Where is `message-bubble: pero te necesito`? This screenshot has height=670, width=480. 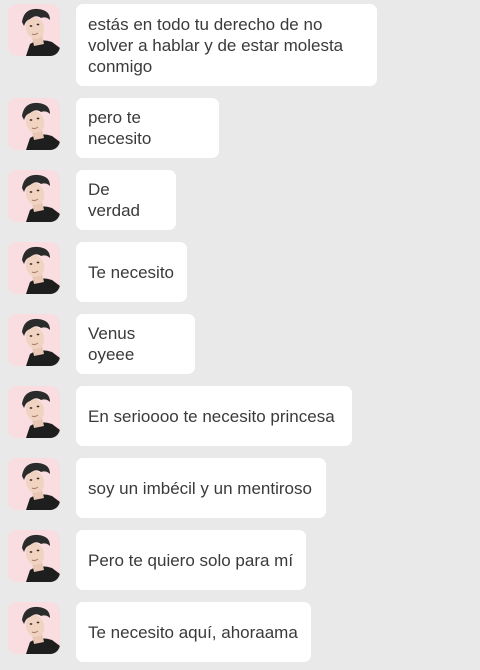
message-bubble: pero te necesito is located at coordinates (147, 128).